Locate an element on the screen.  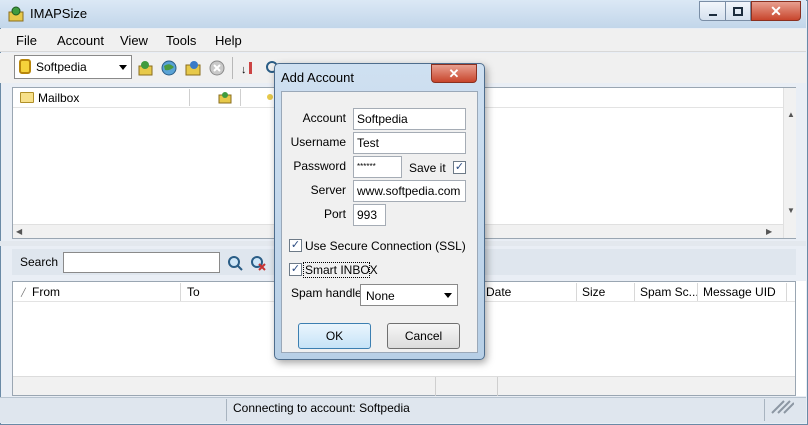
smart-inbox-checkbox: ✓ is located at coordinates (295, 269).